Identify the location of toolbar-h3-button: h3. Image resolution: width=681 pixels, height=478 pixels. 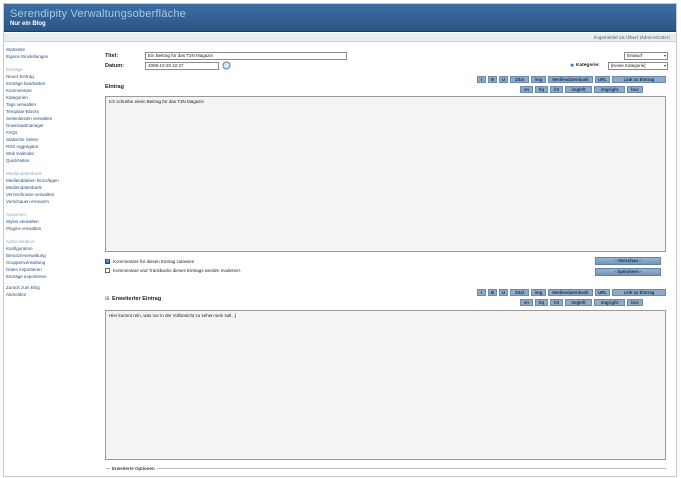
(556, 89).